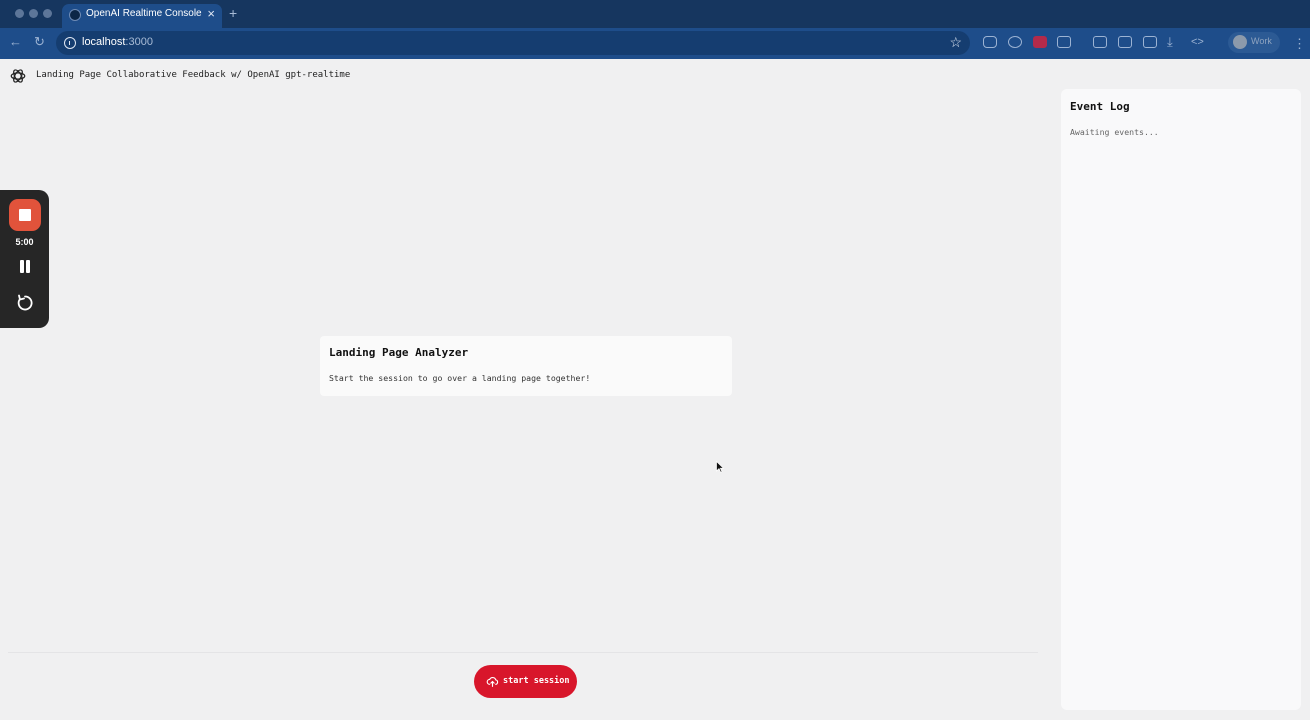 The height and width of the screenshot is (720, 1310). What do you see at coordinates (1150, 42) in the screenshot?
I see `side-panel-icon` at bounding box center [1150, 42].